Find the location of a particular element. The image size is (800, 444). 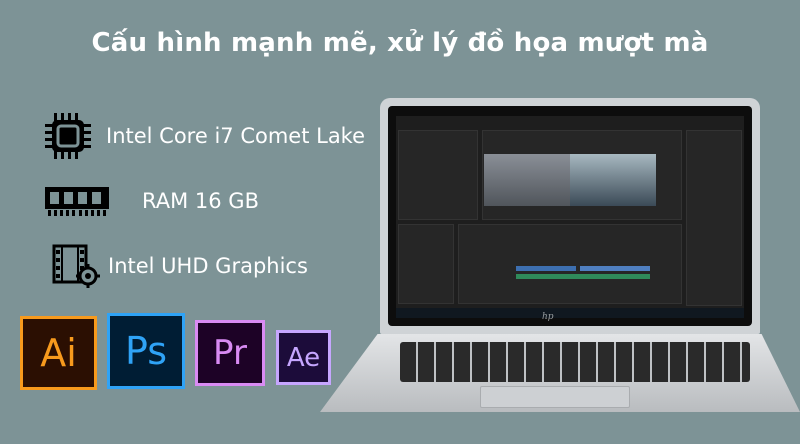

video-frame-right is located at coordinates (613, 180).